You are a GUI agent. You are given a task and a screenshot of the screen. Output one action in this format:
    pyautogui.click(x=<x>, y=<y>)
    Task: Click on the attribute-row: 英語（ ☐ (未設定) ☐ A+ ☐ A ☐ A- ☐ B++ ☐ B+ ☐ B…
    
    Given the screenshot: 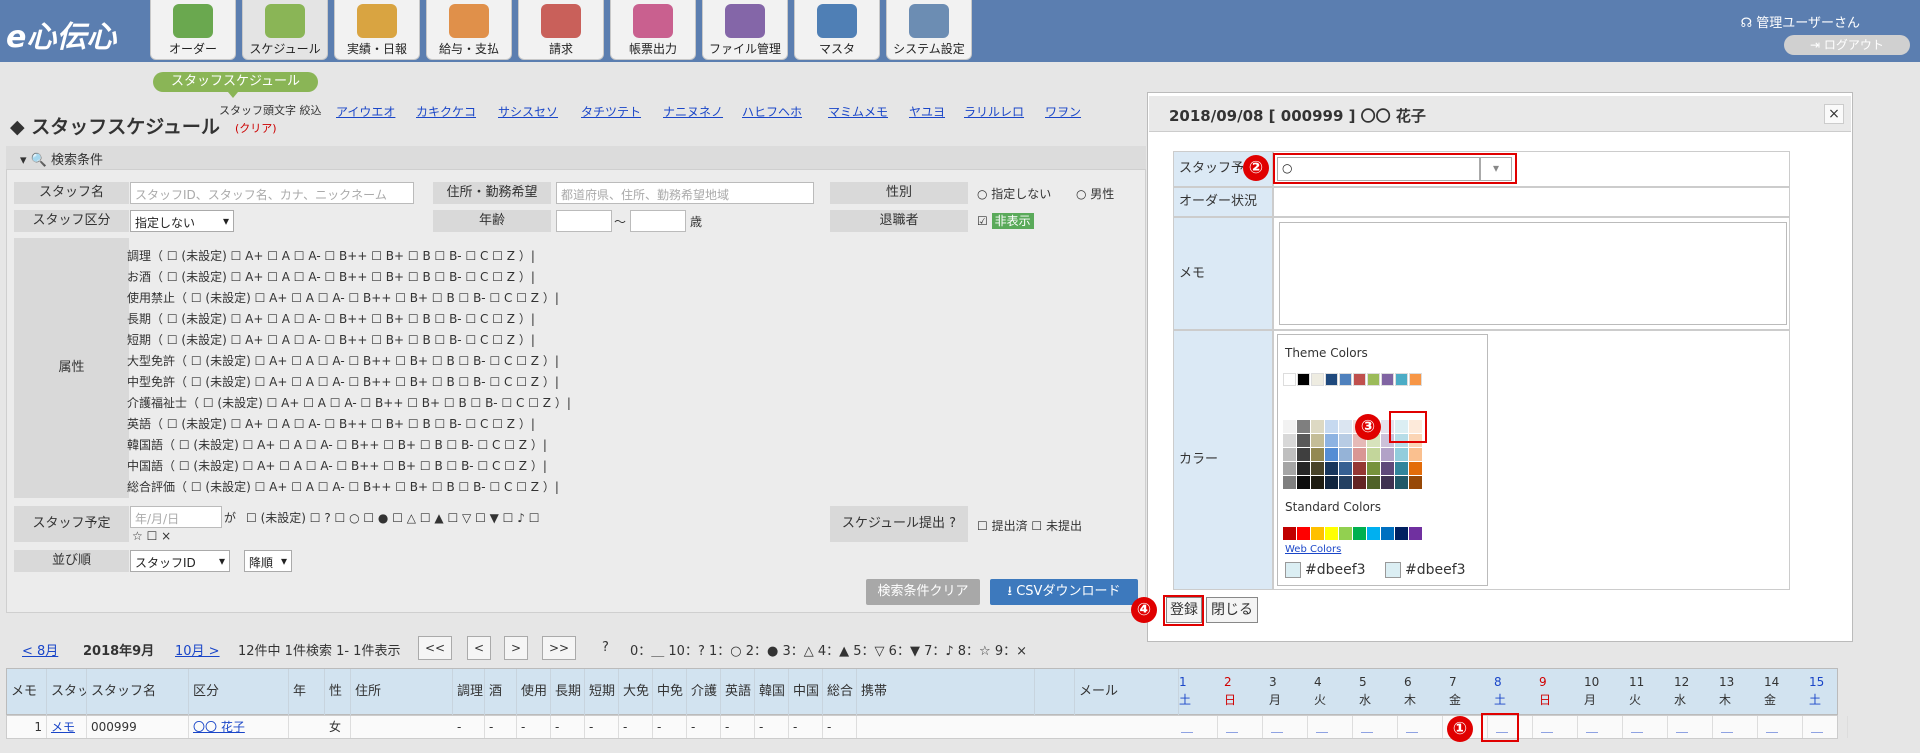 What is the action you would take?
    pyautogui.click(x=331, y=423)
    